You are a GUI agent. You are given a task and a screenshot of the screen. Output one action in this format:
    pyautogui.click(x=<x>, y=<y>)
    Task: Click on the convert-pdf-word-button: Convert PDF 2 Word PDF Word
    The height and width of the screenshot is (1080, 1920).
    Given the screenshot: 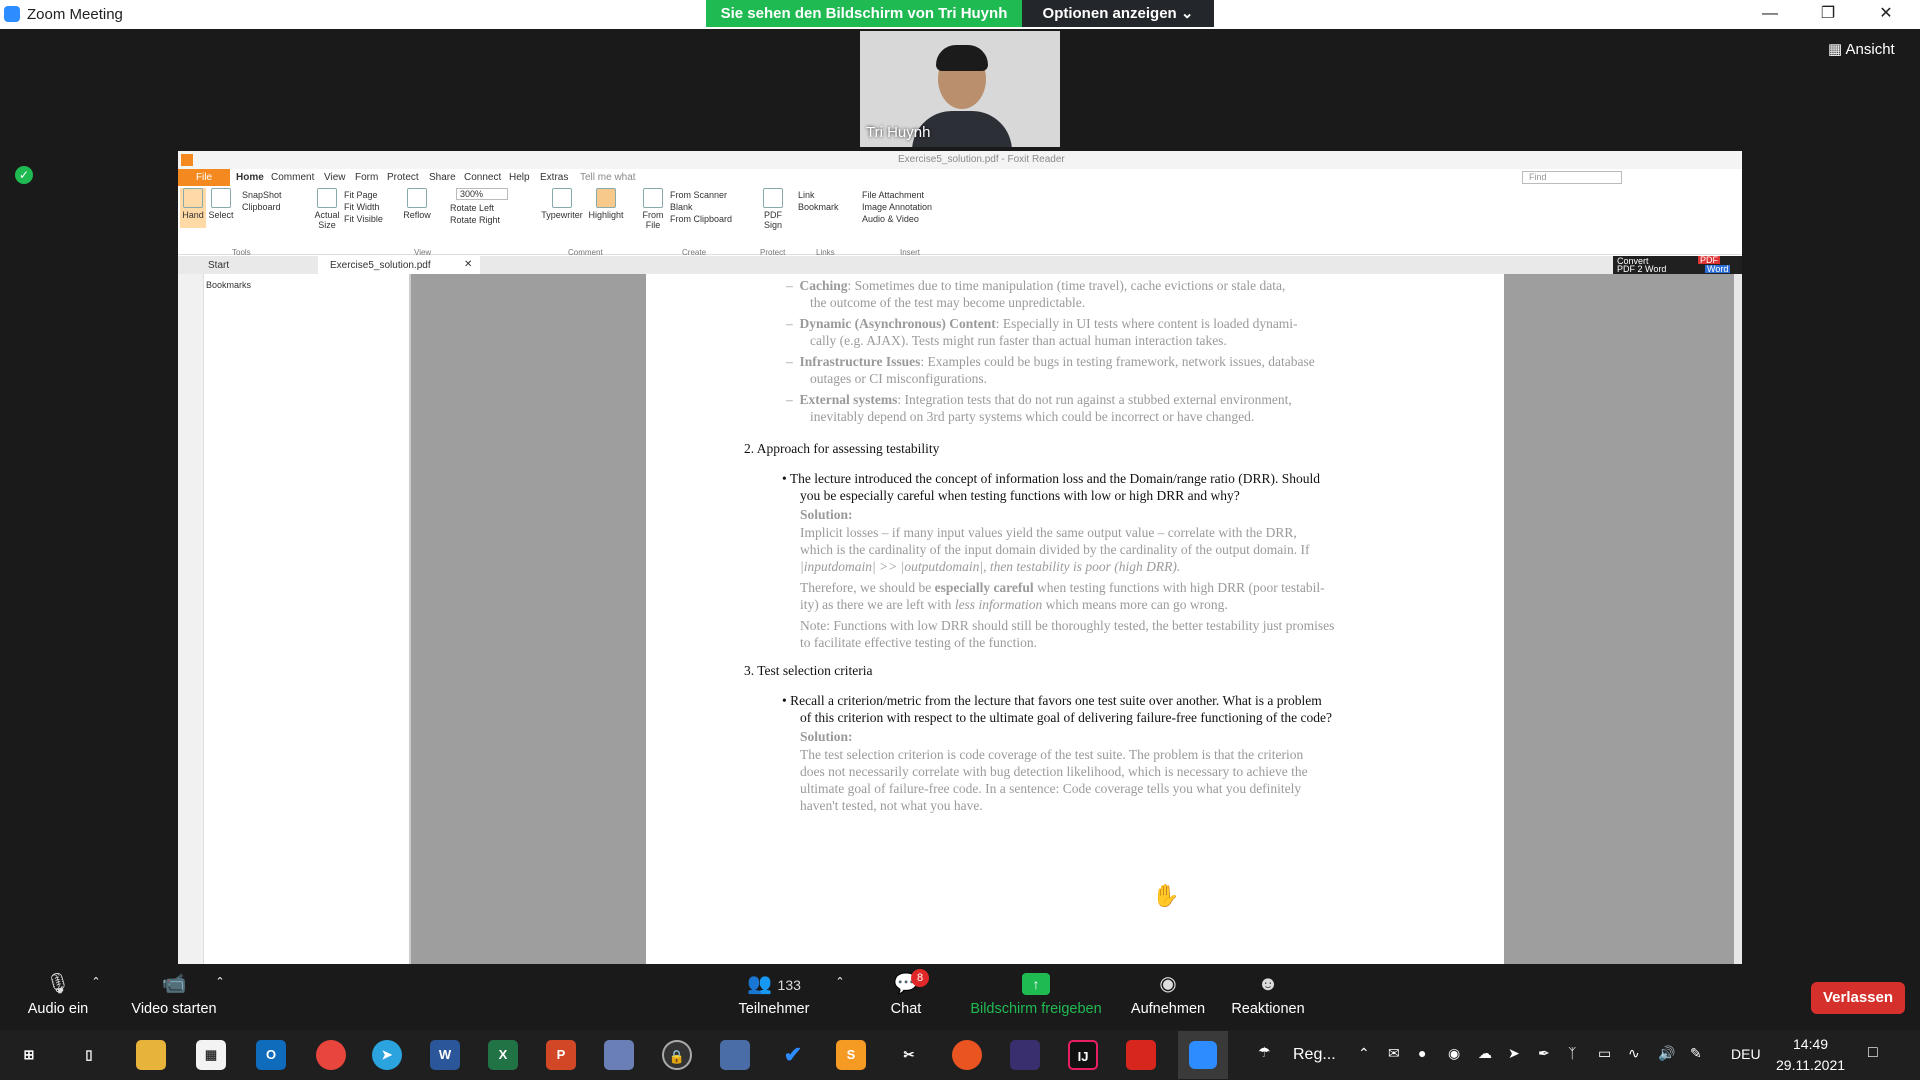 What is the action you would take?
    pyautogui.click(x=1677, y=265)
    